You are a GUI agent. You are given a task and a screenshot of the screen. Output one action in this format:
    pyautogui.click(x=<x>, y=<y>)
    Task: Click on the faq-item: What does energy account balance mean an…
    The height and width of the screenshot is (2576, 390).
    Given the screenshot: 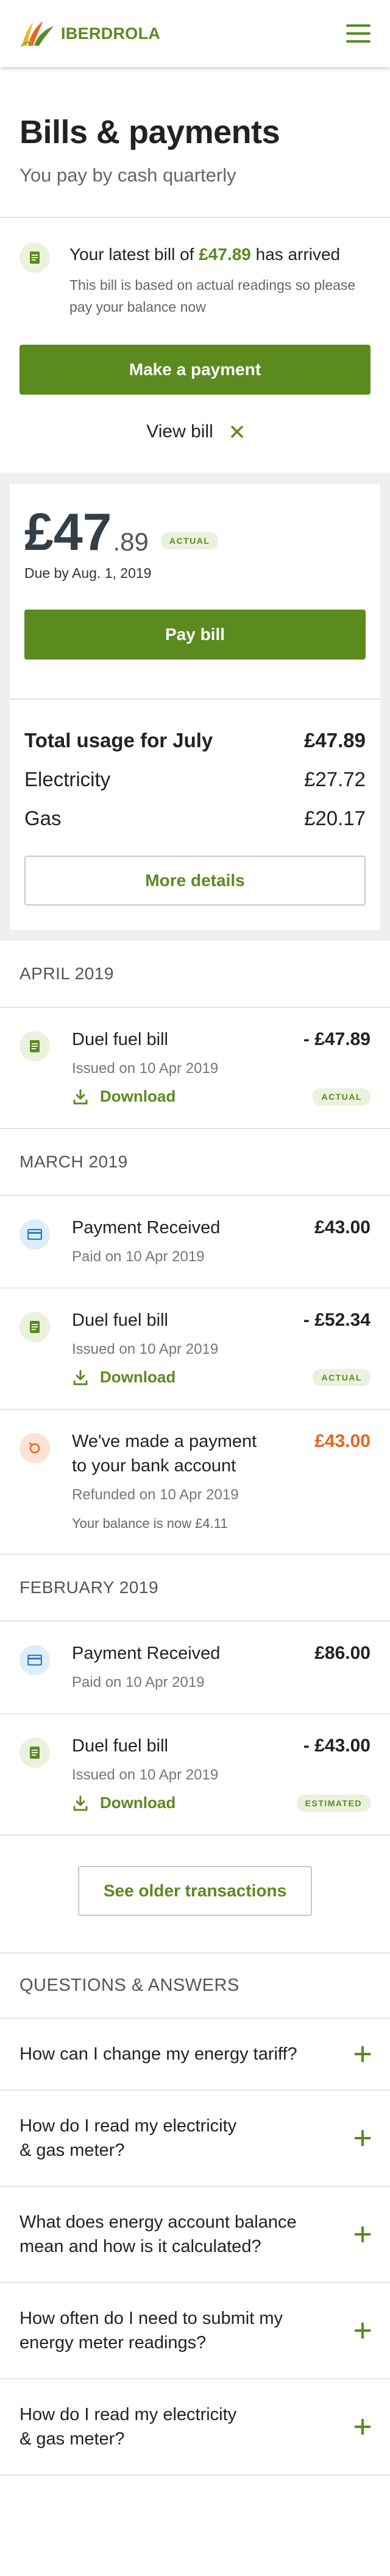 What is the action you would take?
    pyautogui.click(x=195, y=2235)
    